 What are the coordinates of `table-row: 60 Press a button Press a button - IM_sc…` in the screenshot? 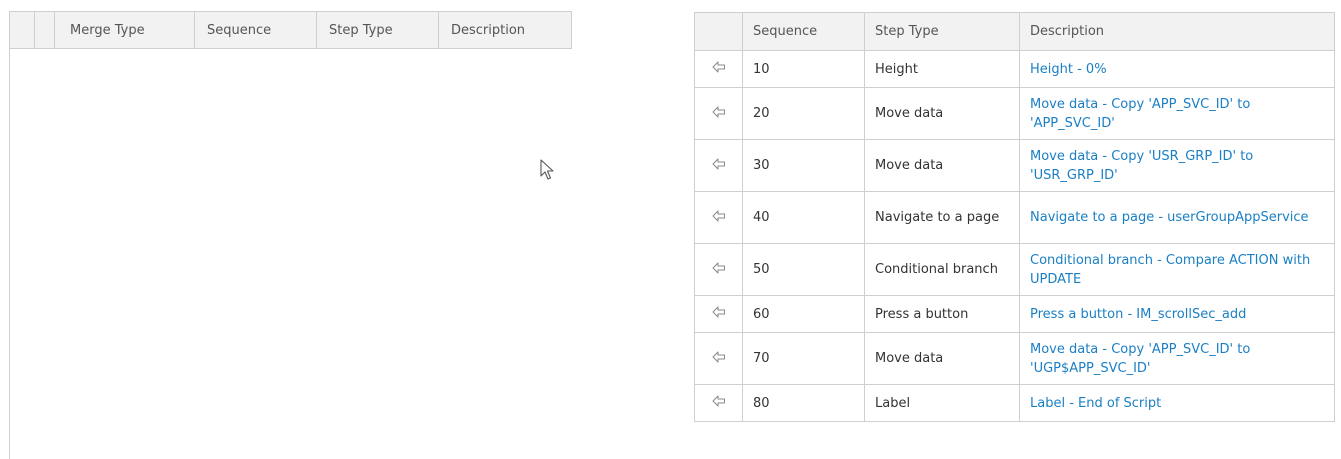 It's located at (1014, 314).